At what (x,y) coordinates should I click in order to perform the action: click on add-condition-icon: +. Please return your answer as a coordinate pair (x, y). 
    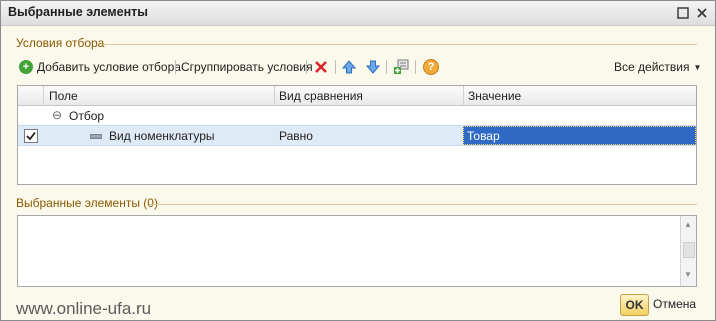
    Looking at the image, I should click on (26, 67).